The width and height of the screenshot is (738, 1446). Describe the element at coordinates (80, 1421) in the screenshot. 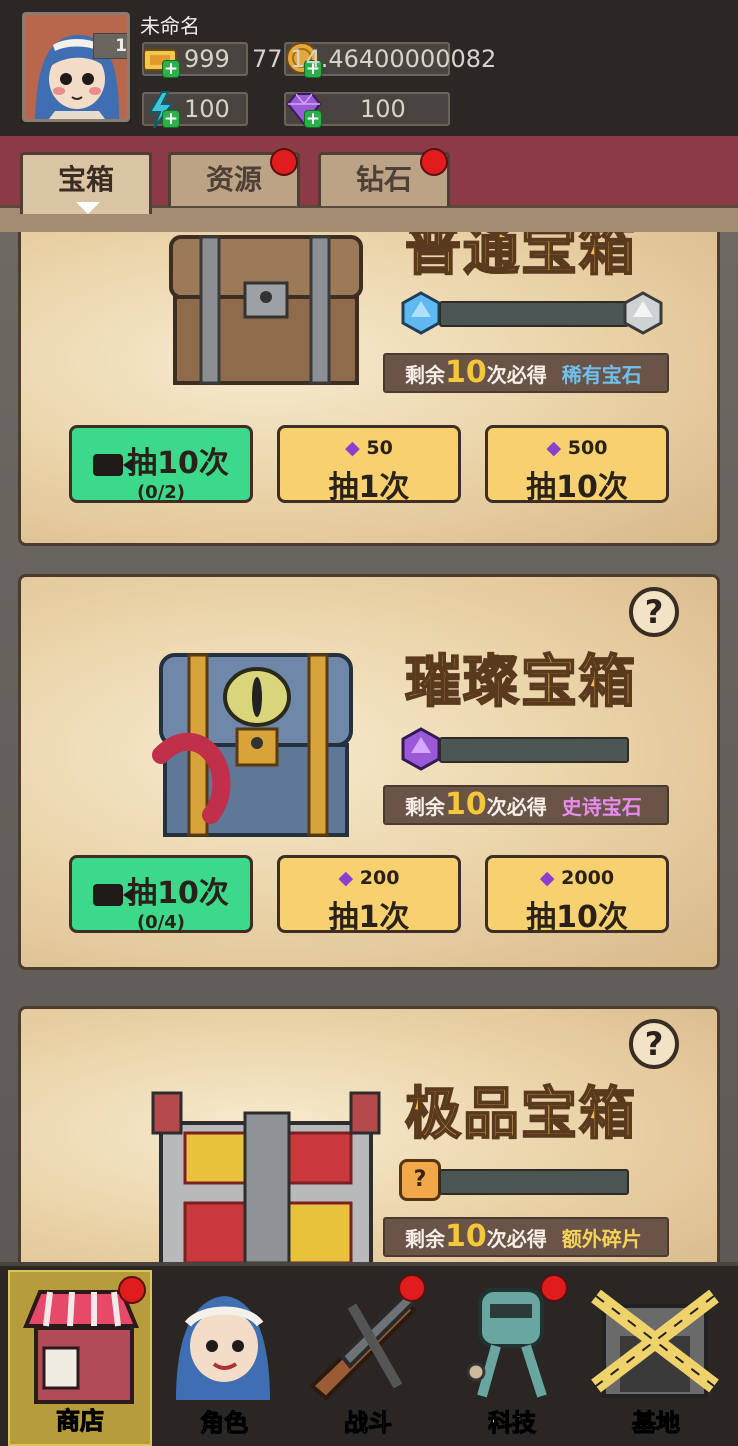

I see `nav-label: 商店` at that location.